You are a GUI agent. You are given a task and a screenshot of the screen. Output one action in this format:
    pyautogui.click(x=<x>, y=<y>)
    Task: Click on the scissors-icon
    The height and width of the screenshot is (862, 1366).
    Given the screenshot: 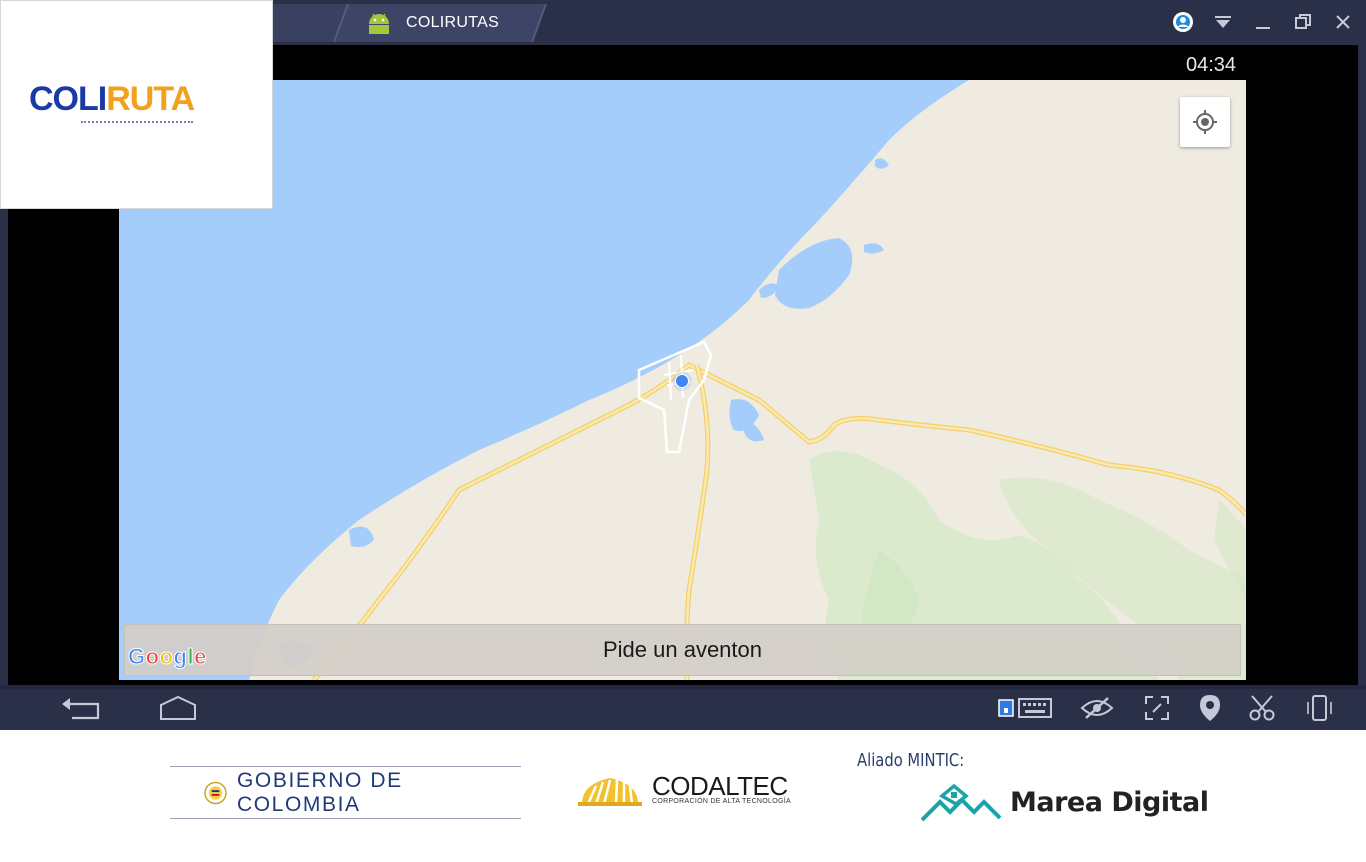 What is the action you would take?
    pyautogui.click(x=1262, y=708)
    